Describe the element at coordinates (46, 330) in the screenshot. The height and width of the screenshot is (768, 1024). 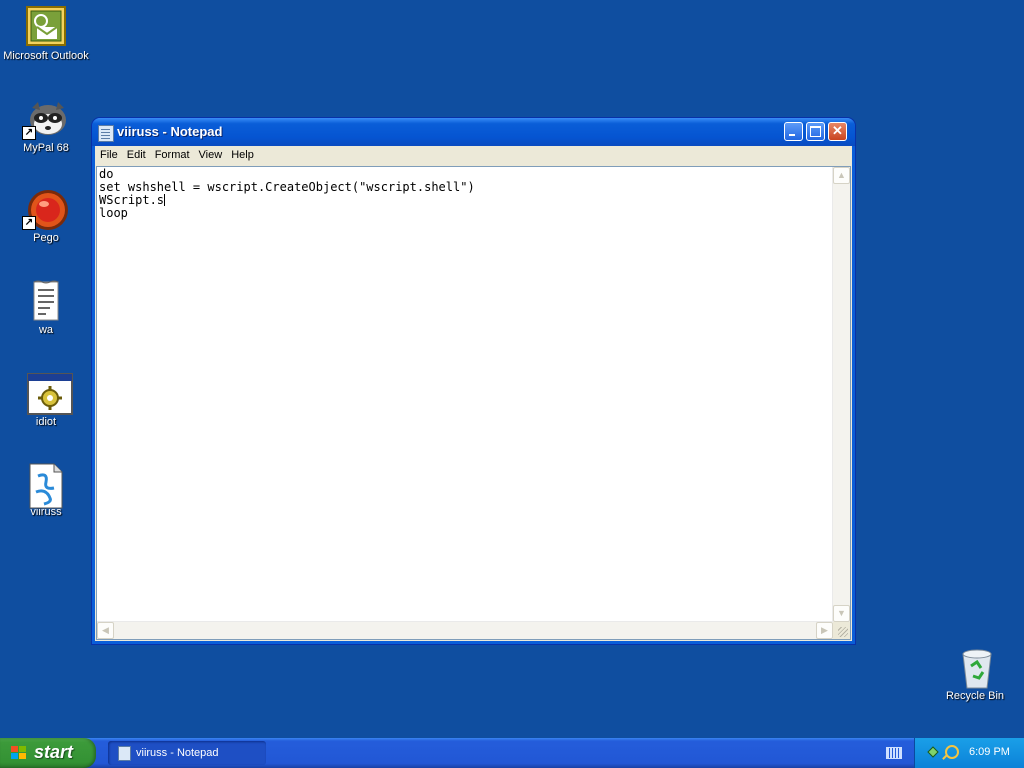
I see `desktop-icon-label: wa` at that location.